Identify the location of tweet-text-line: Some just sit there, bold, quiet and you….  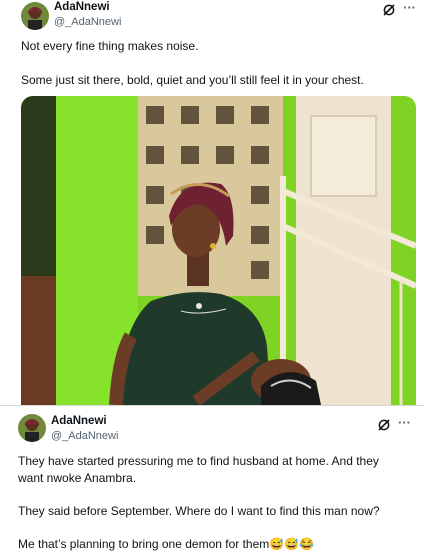
(192, 80).